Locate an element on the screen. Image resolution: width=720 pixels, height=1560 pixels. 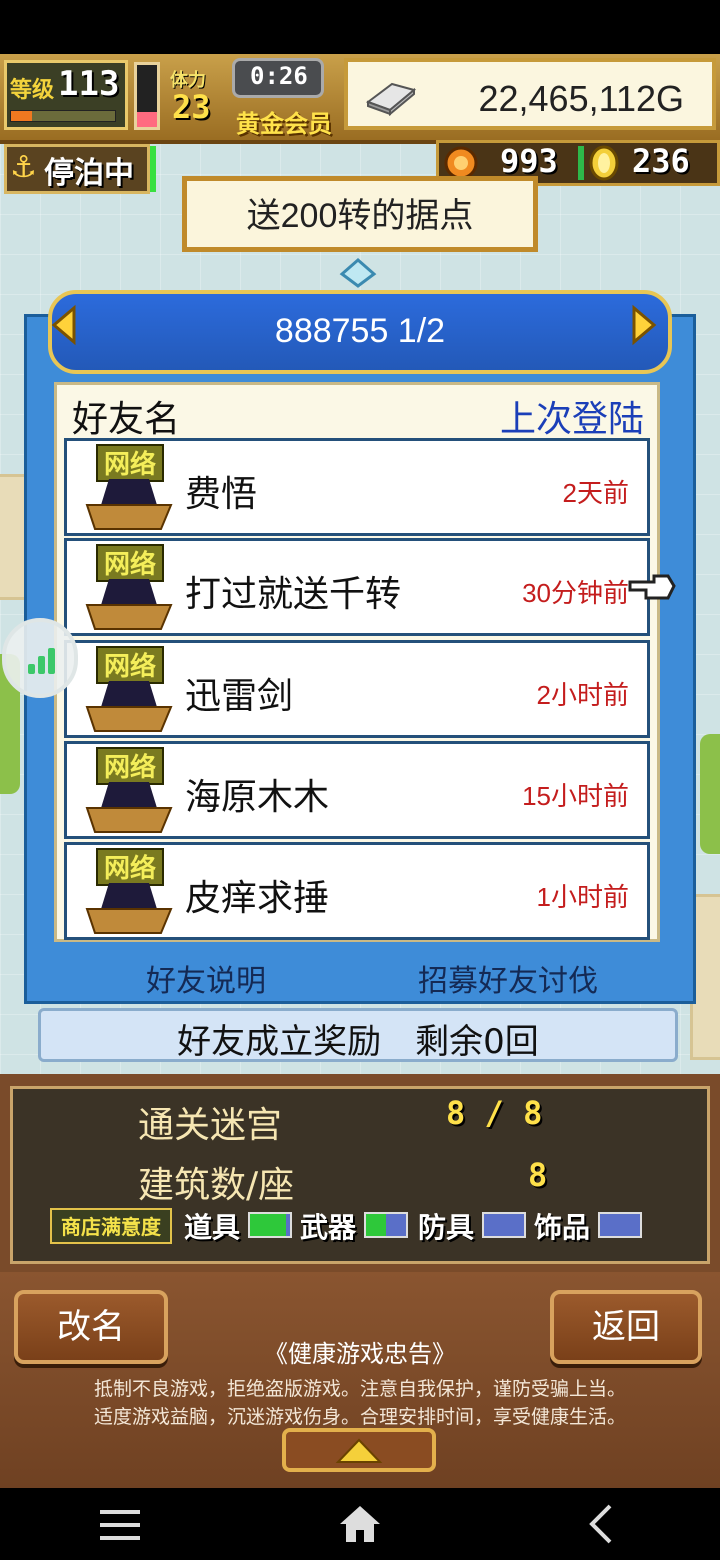
anchored-indicator is located at coordinates (153, 169).